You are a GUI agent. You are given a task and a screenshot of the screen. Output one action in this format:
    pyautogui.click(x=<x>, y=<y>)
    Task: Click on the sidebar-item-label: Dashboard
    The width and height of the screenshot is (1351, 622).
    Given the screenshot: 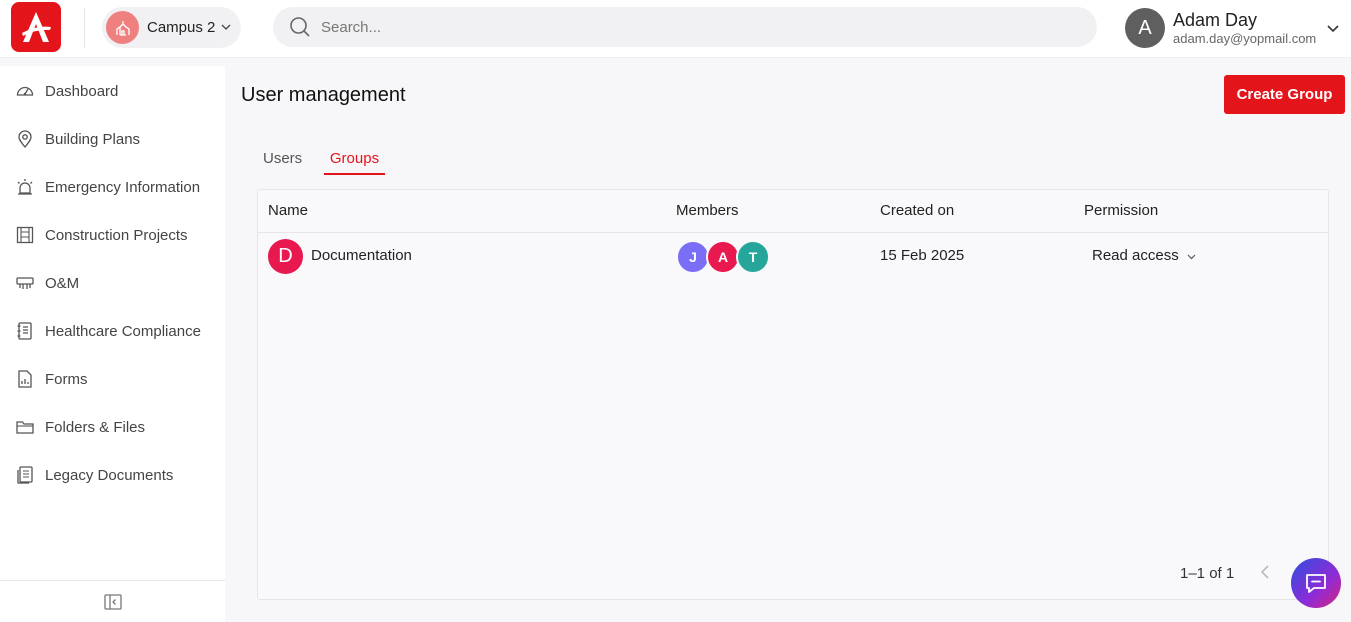 What is the action you would take?
    pyautogui.click(x=82, y=91)
    